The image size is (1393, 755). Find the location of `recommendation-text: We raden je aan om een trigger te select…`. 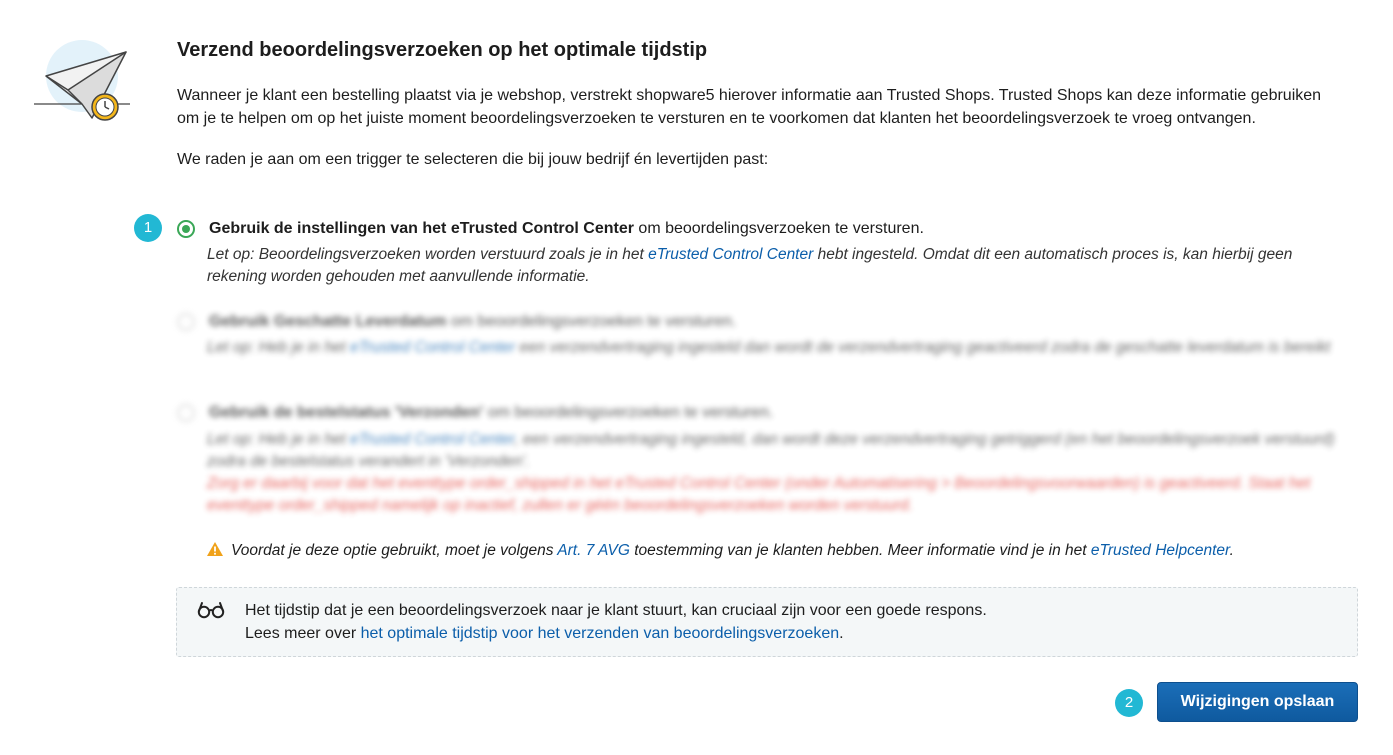

recommendation-text: We raden je aan om een trigger te select… is located at coordinates (473, 159).